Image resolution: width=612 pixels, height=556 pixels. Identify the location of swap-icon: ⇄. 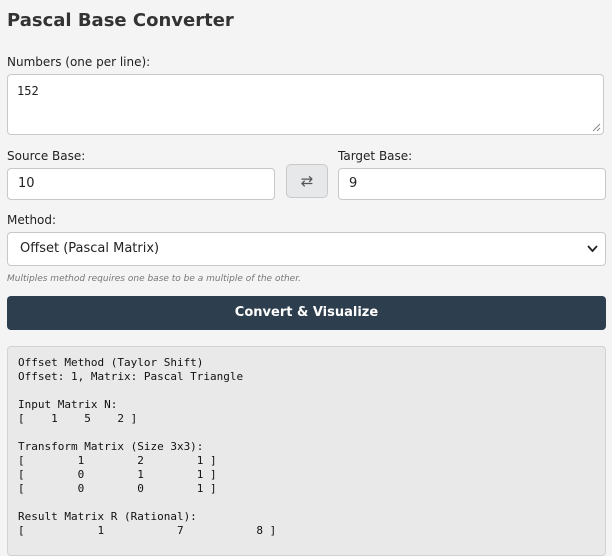
(307, 181).